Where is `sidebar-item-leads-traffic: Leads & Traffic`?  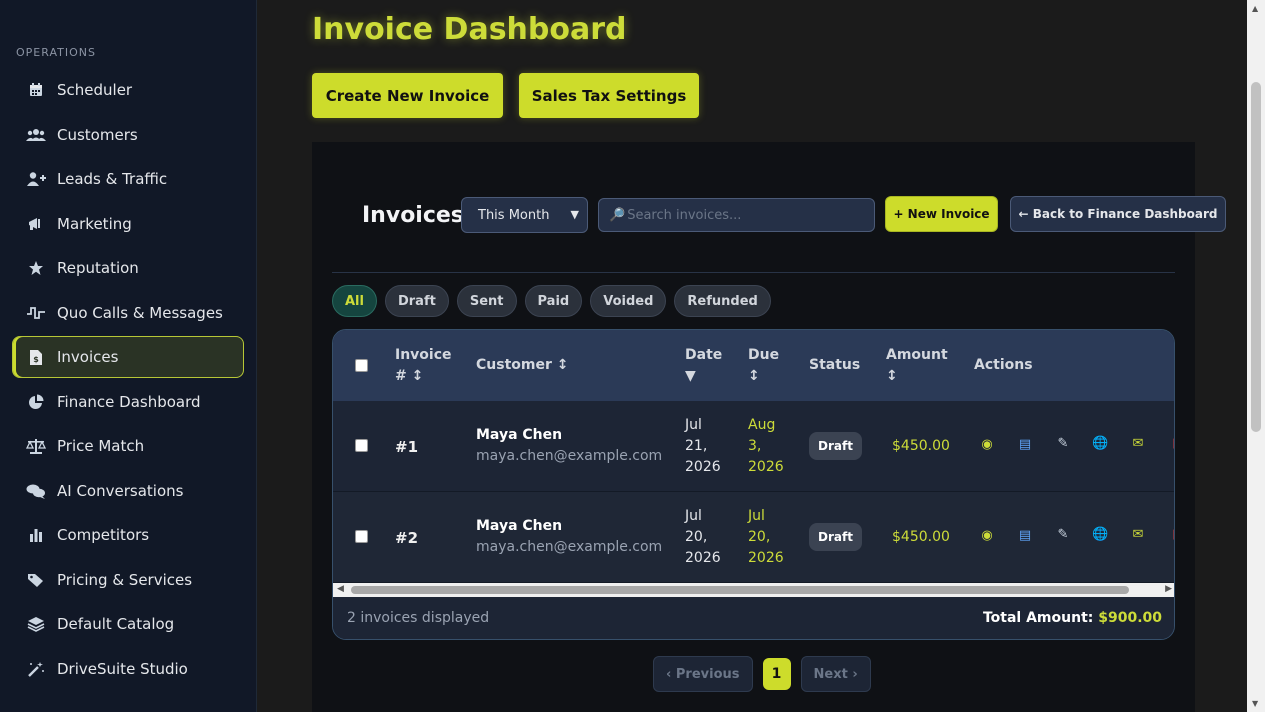
sidebar-item-leads-traffic: Leads & Traffic is located at coordinates (128, 179).